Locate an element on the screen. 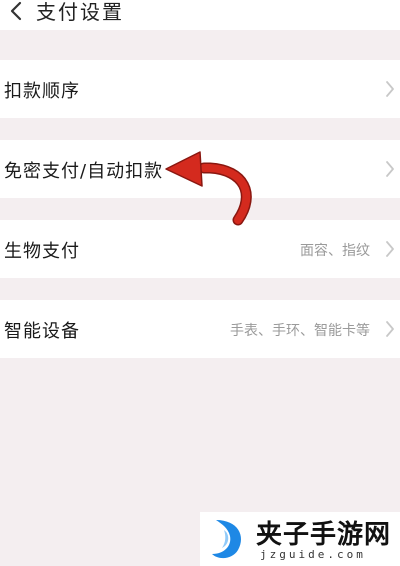 Image resolution: width=400 pixels, height=566 pixels. logo-icon is located at coordinates (227, 539).